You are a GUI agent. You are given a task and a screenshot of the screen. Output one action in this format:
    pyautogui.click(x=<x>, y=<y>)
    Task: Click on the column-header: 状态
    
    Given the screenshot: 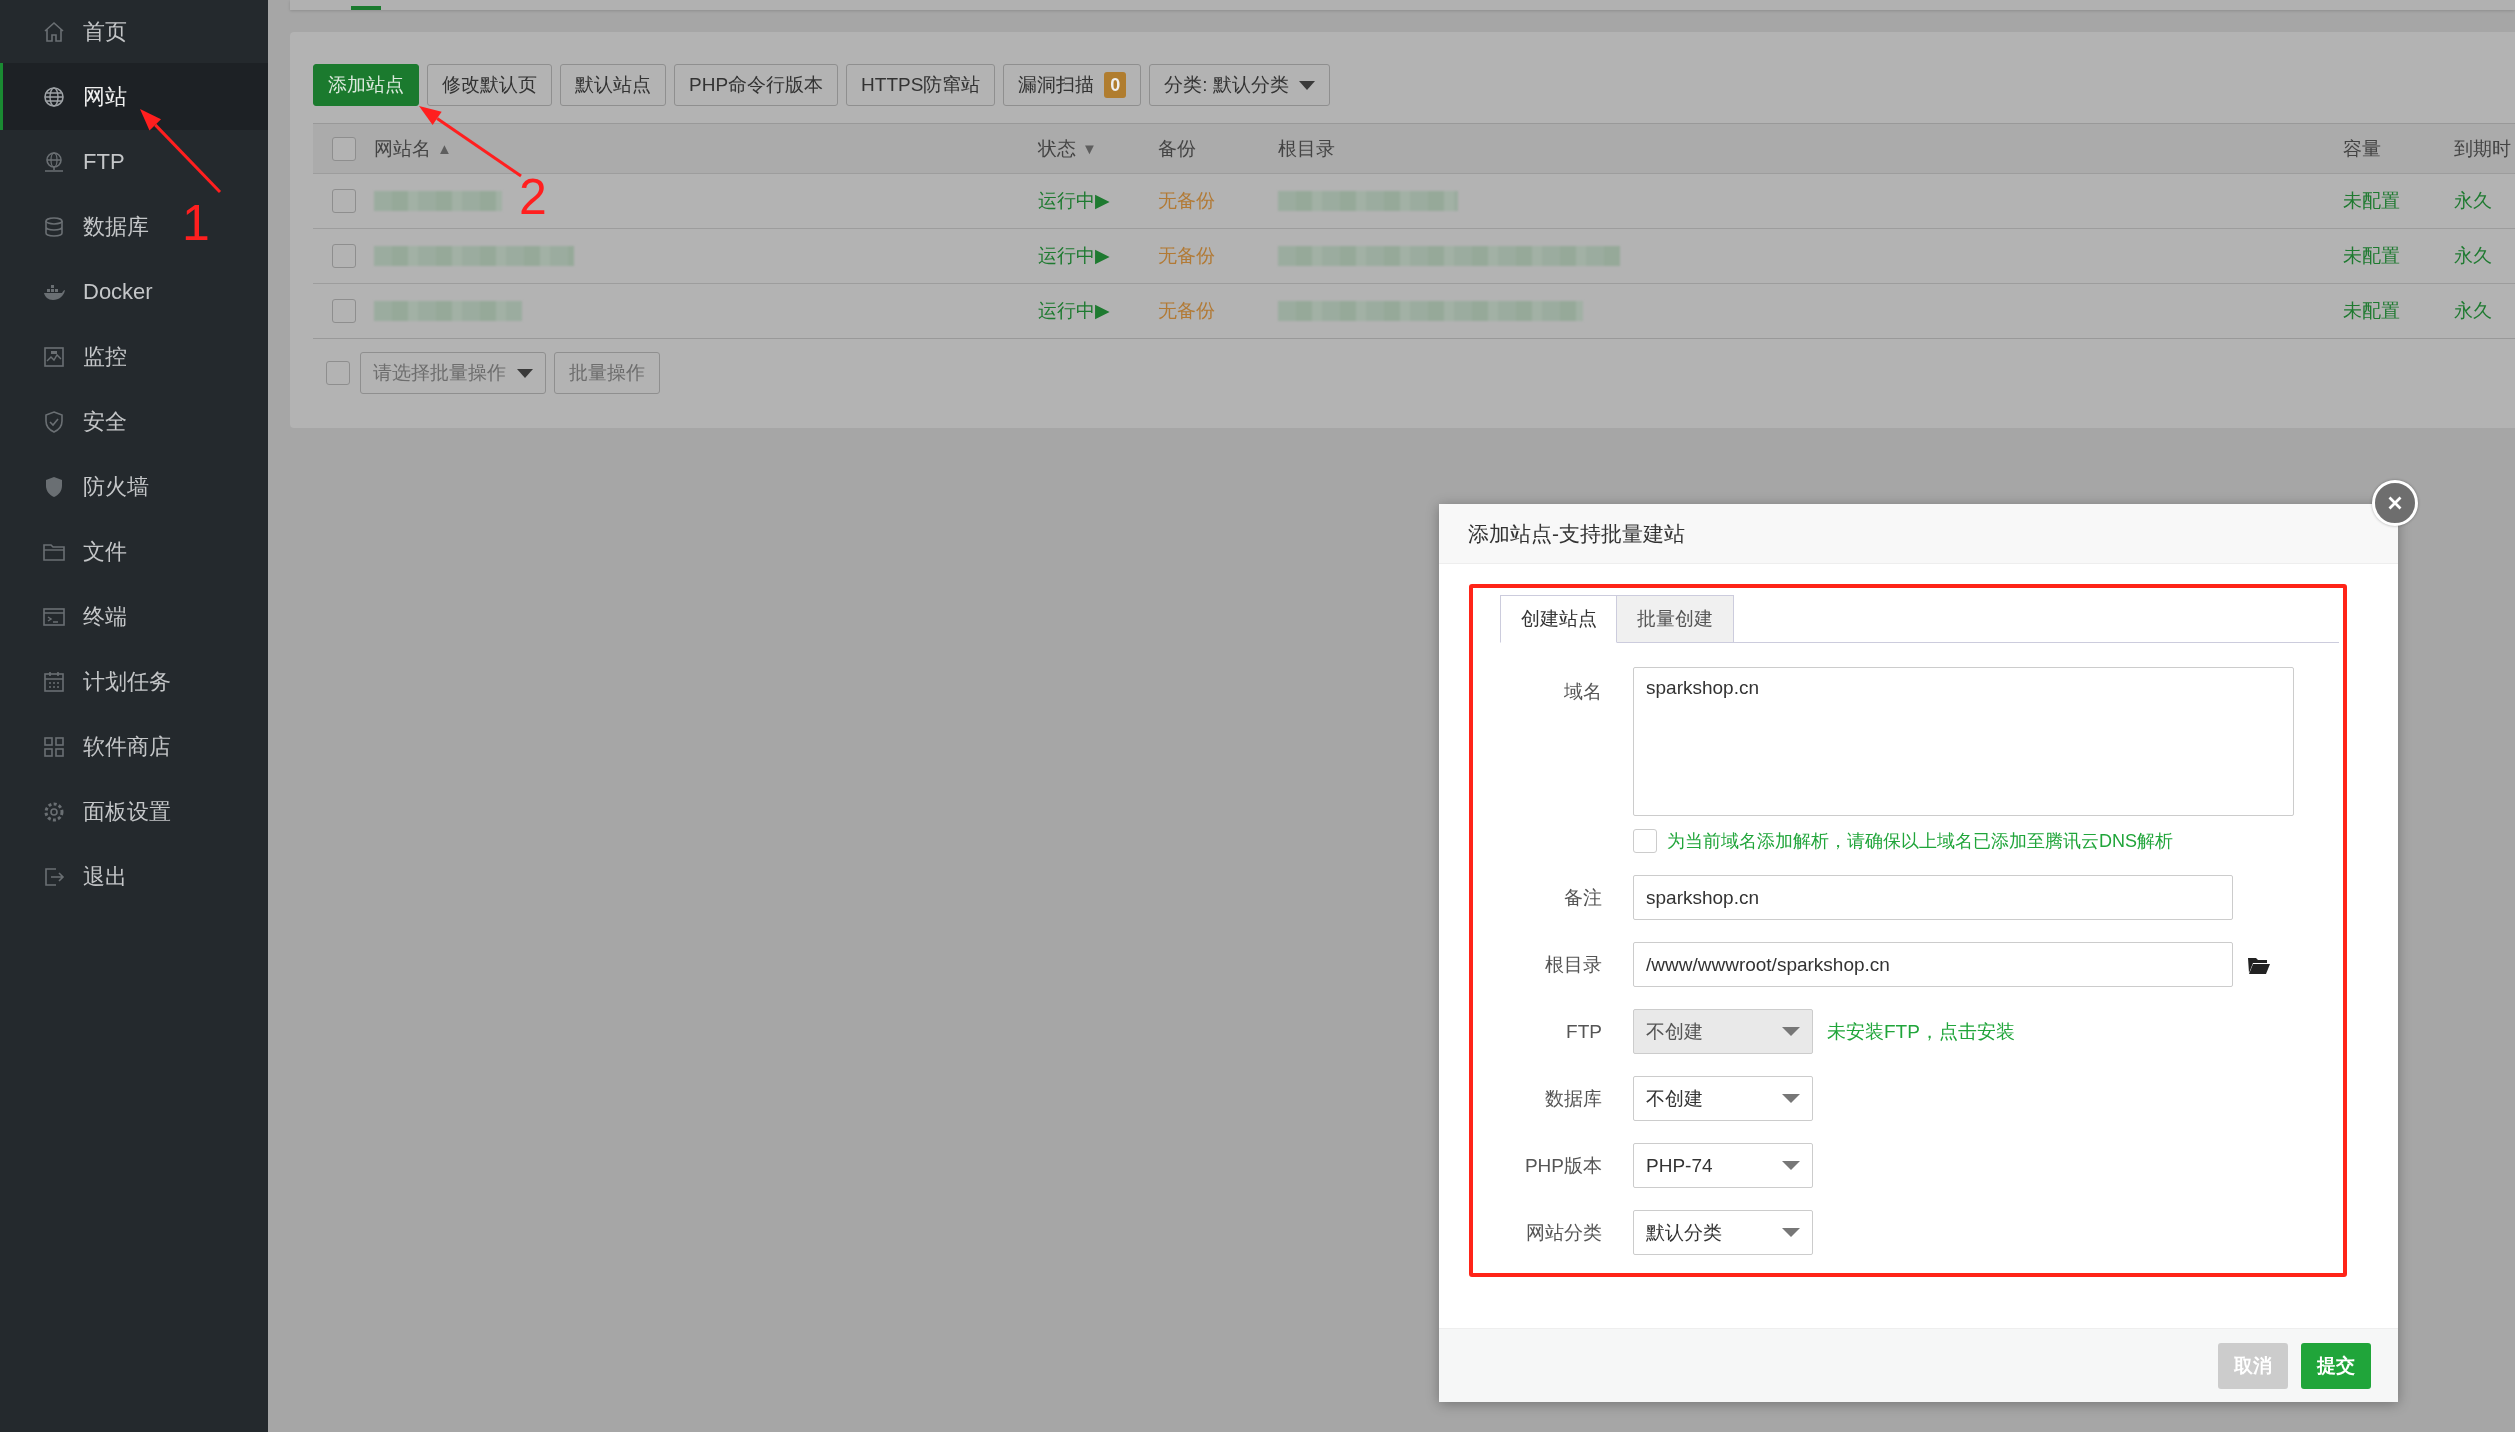 What is the action you would take?
    pyautogui.click(x=1057, y=148)
    